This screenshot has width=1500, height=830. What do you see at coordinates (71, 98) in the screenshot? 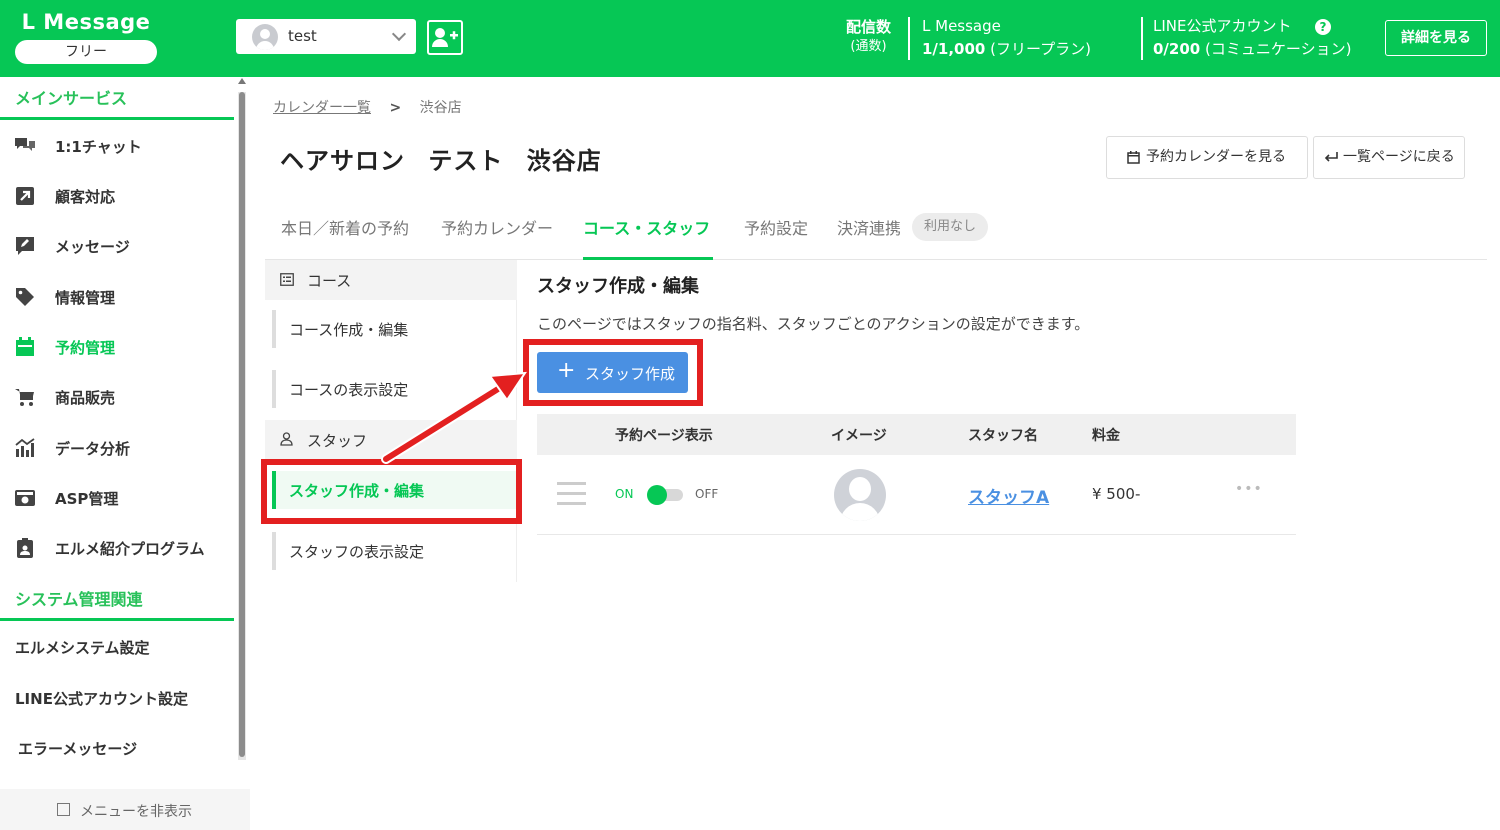
I see `section-main-services: メインサービス` at bounding box center [71, 98].